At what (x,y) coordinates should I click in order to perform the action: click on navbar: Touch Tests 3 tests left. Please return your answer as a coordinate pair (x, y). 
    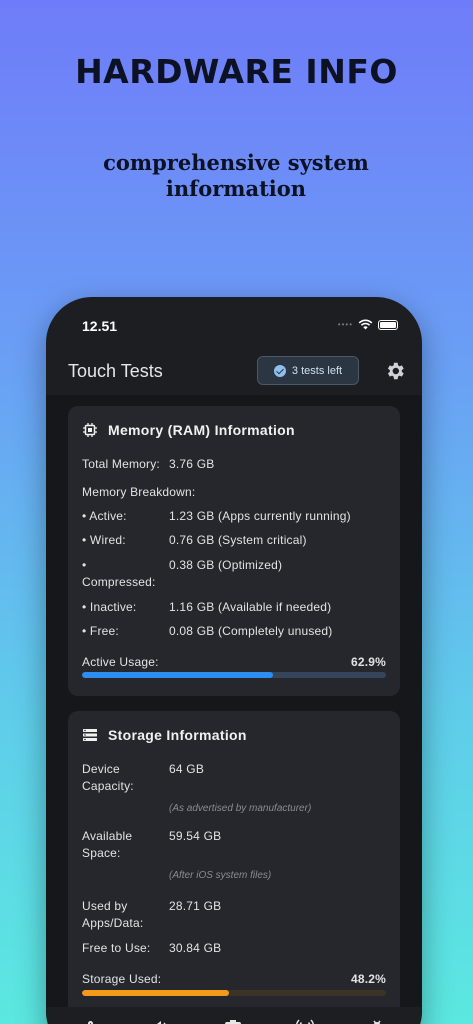
    Looking at the image, I should click on (234, 371).